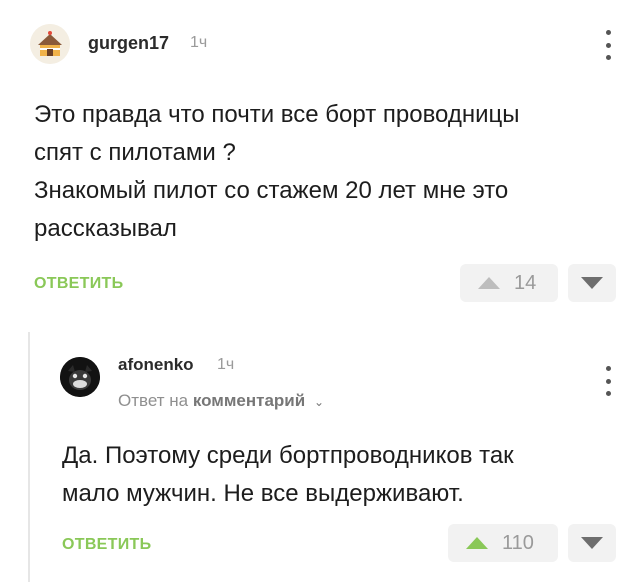 The height and width of the screenshot is (582, 640). I want to click on comment-line: Это правда что почти все борт проводницы, so click(277, 114).